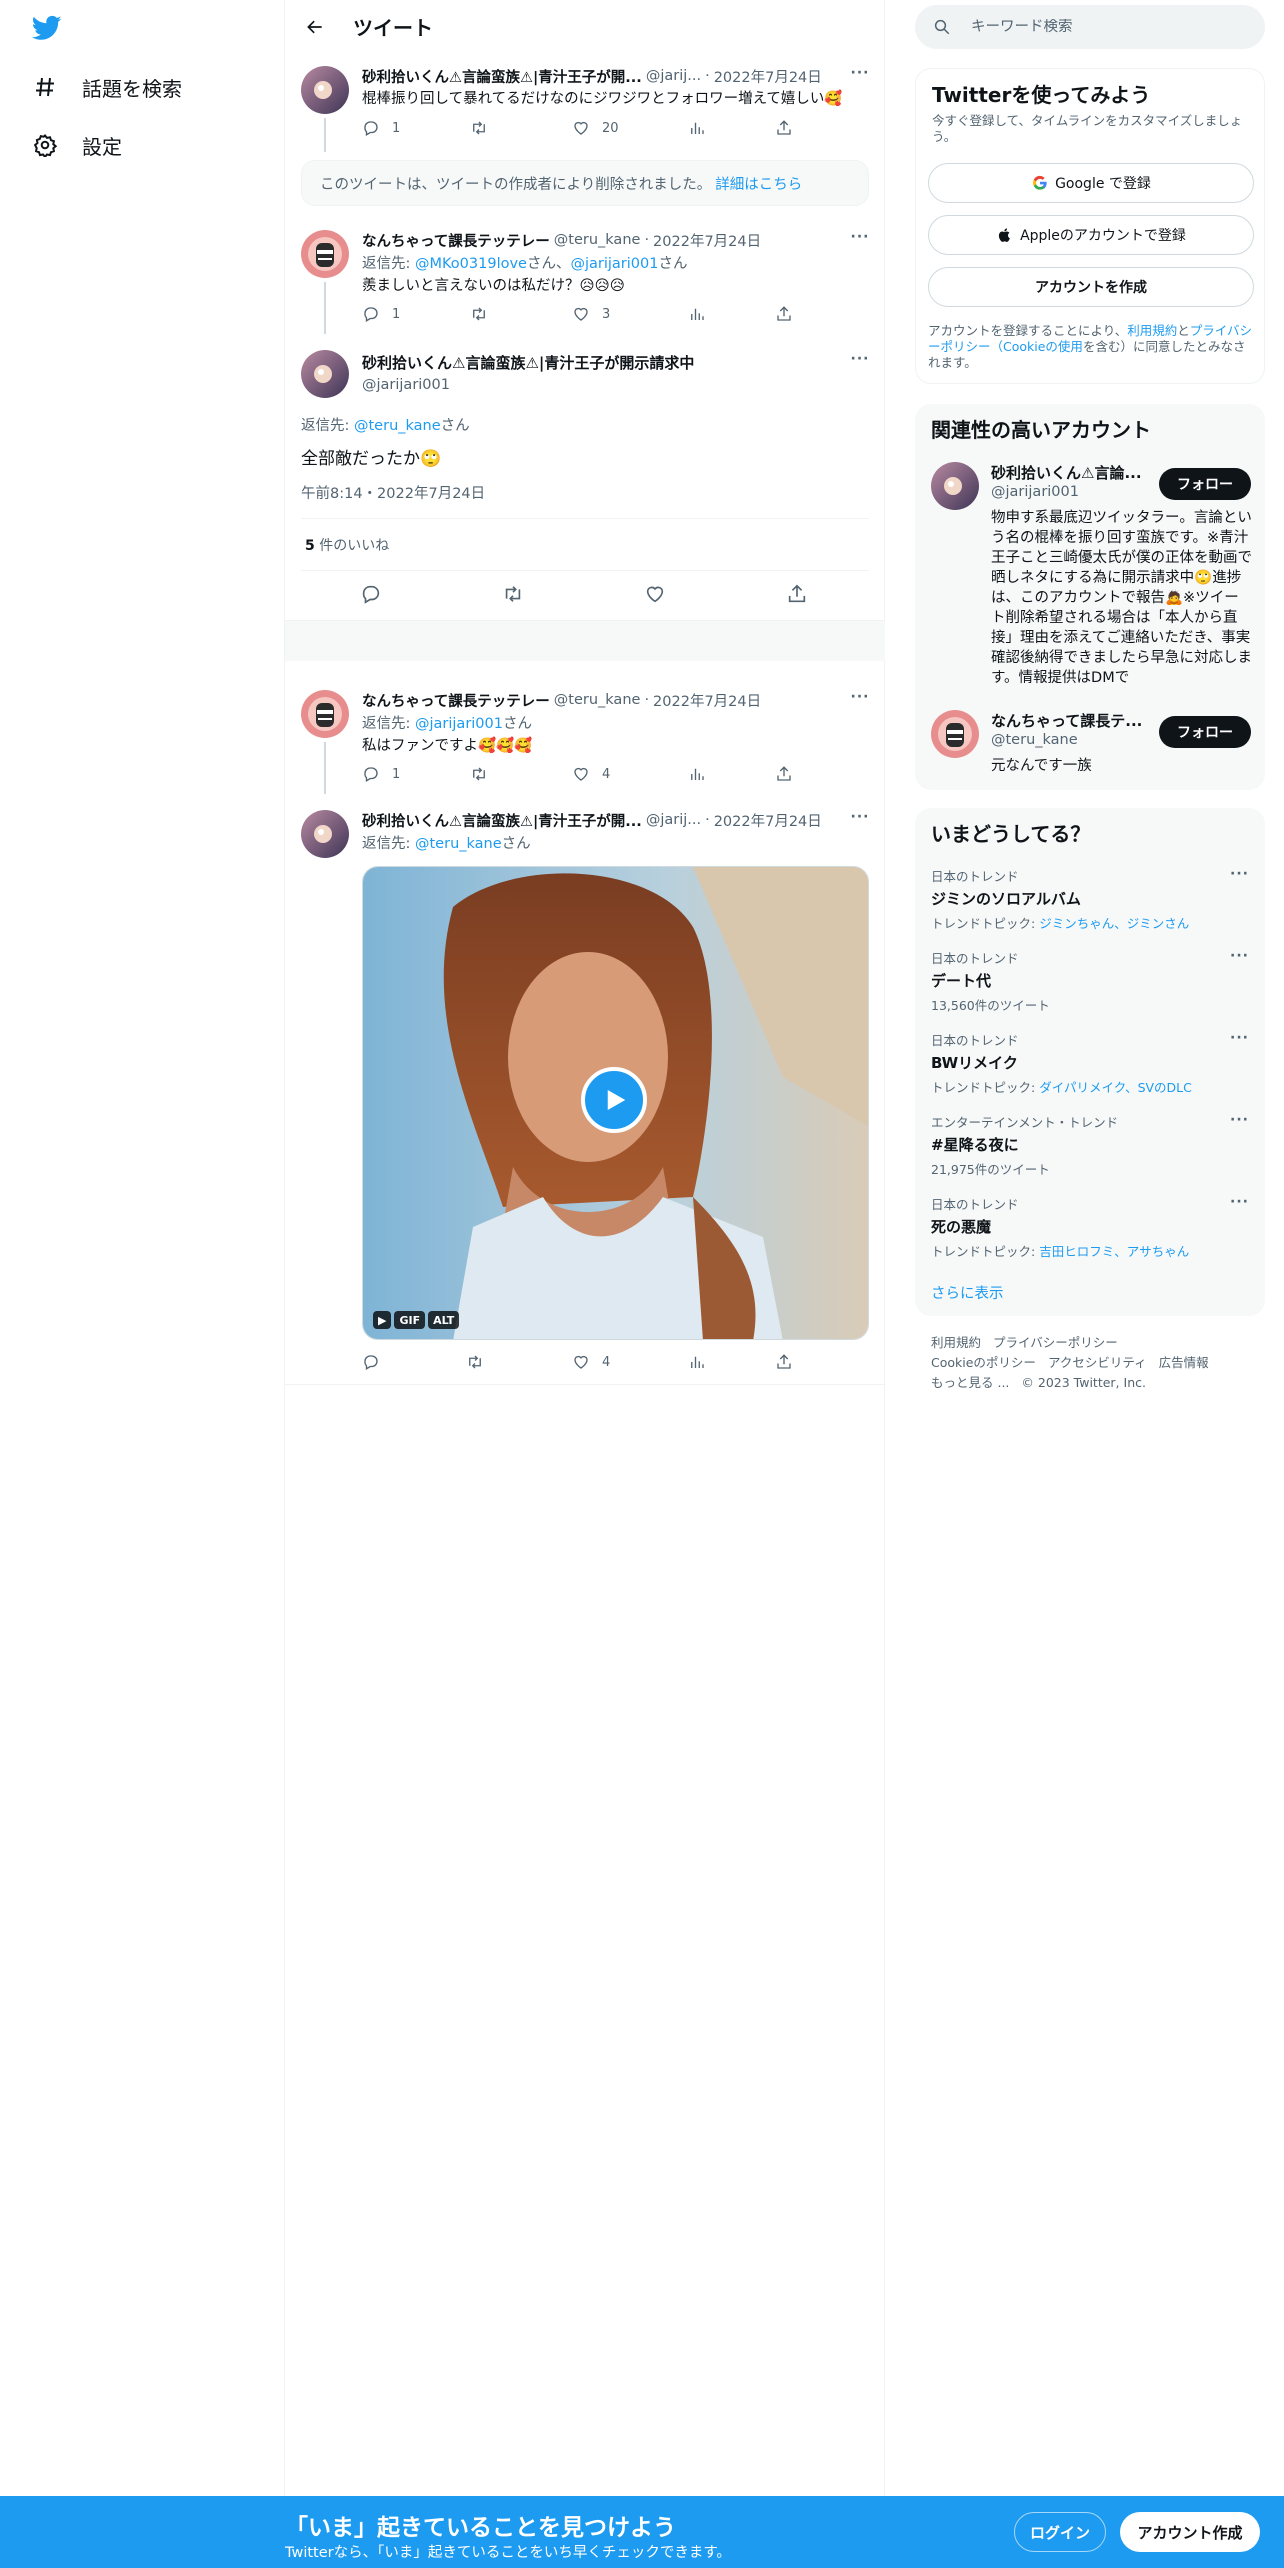  What do you see at coordinates (77, 145) in the screenshot?
I see `nav-settings: 設定` at bounding box center [77, 145].